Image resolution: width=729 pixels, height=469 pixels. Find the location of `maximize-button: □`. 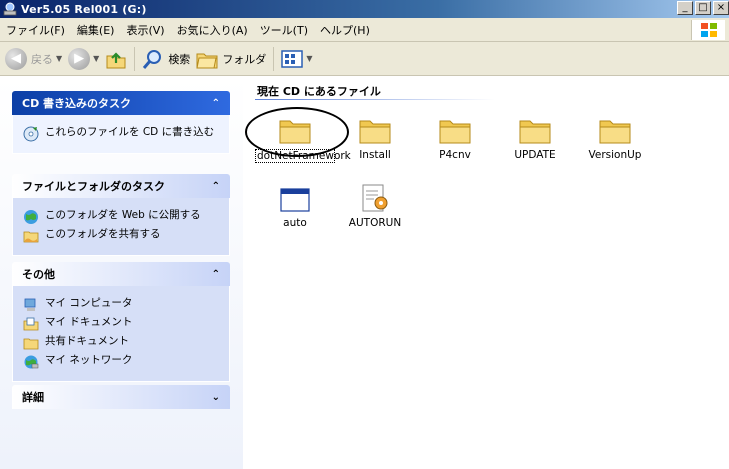

maximize-button: □ is located at coordinates (703, 8).